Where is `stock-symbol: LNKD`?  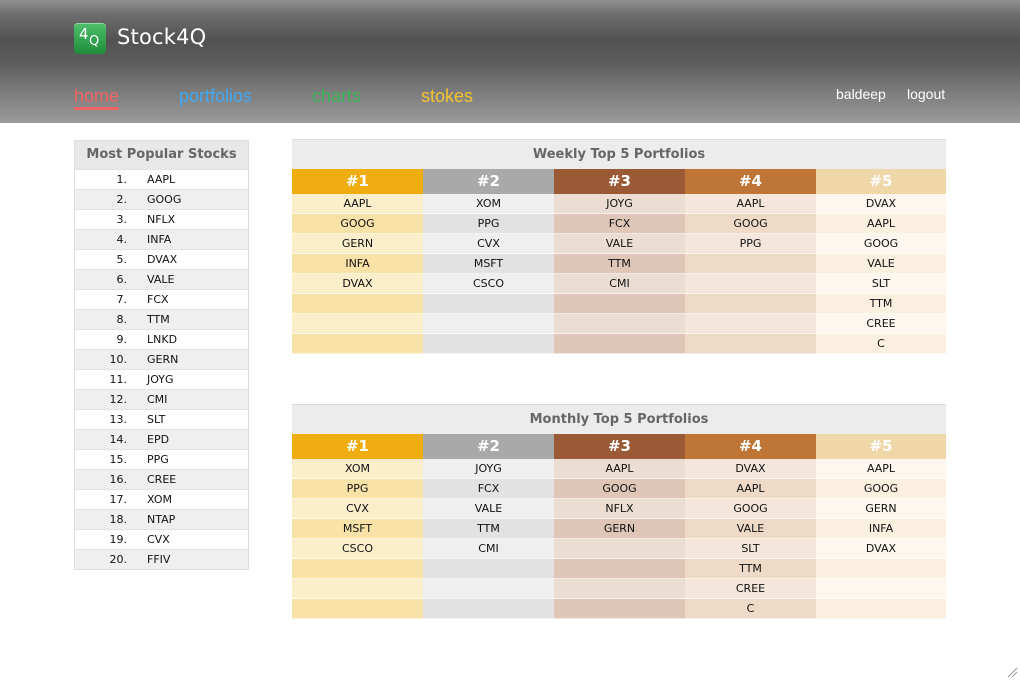
stock-symbol: LNKD is located at coordinates (162, 340).